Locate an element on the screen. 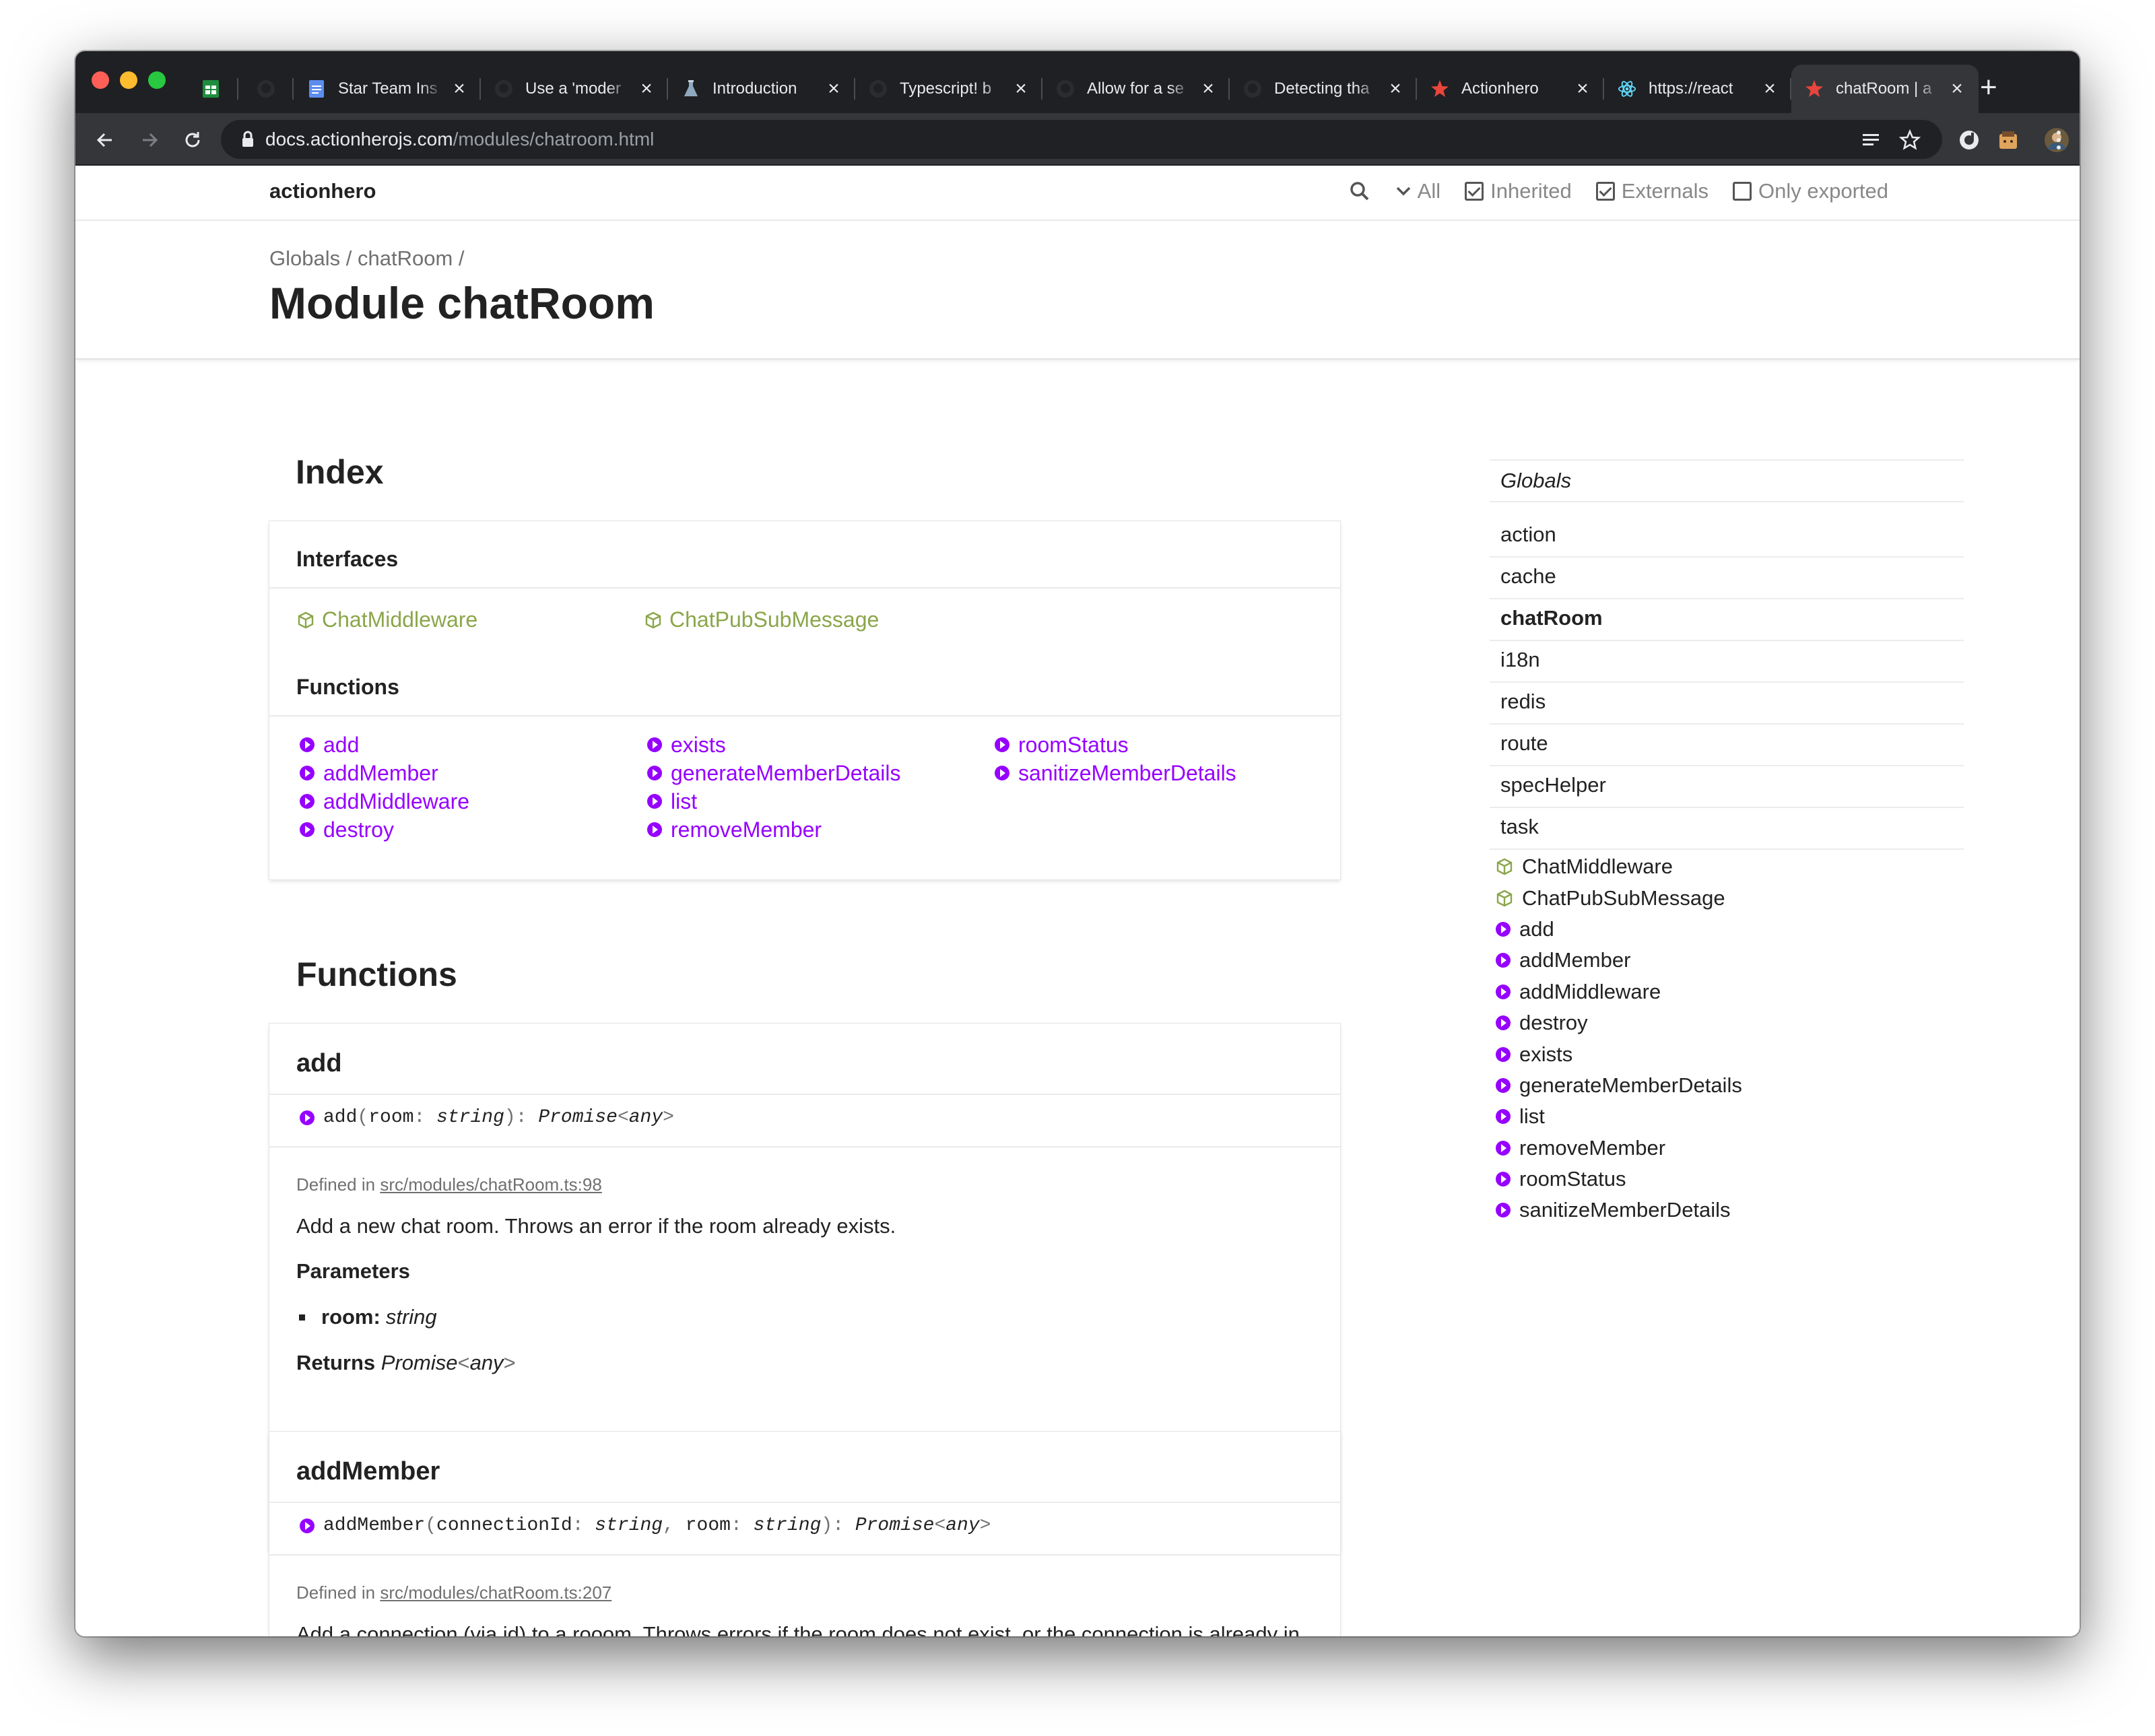 This screenshot has height=1736, width=2155. sidebar-module-action: action is located at coordinates (1727, 537).